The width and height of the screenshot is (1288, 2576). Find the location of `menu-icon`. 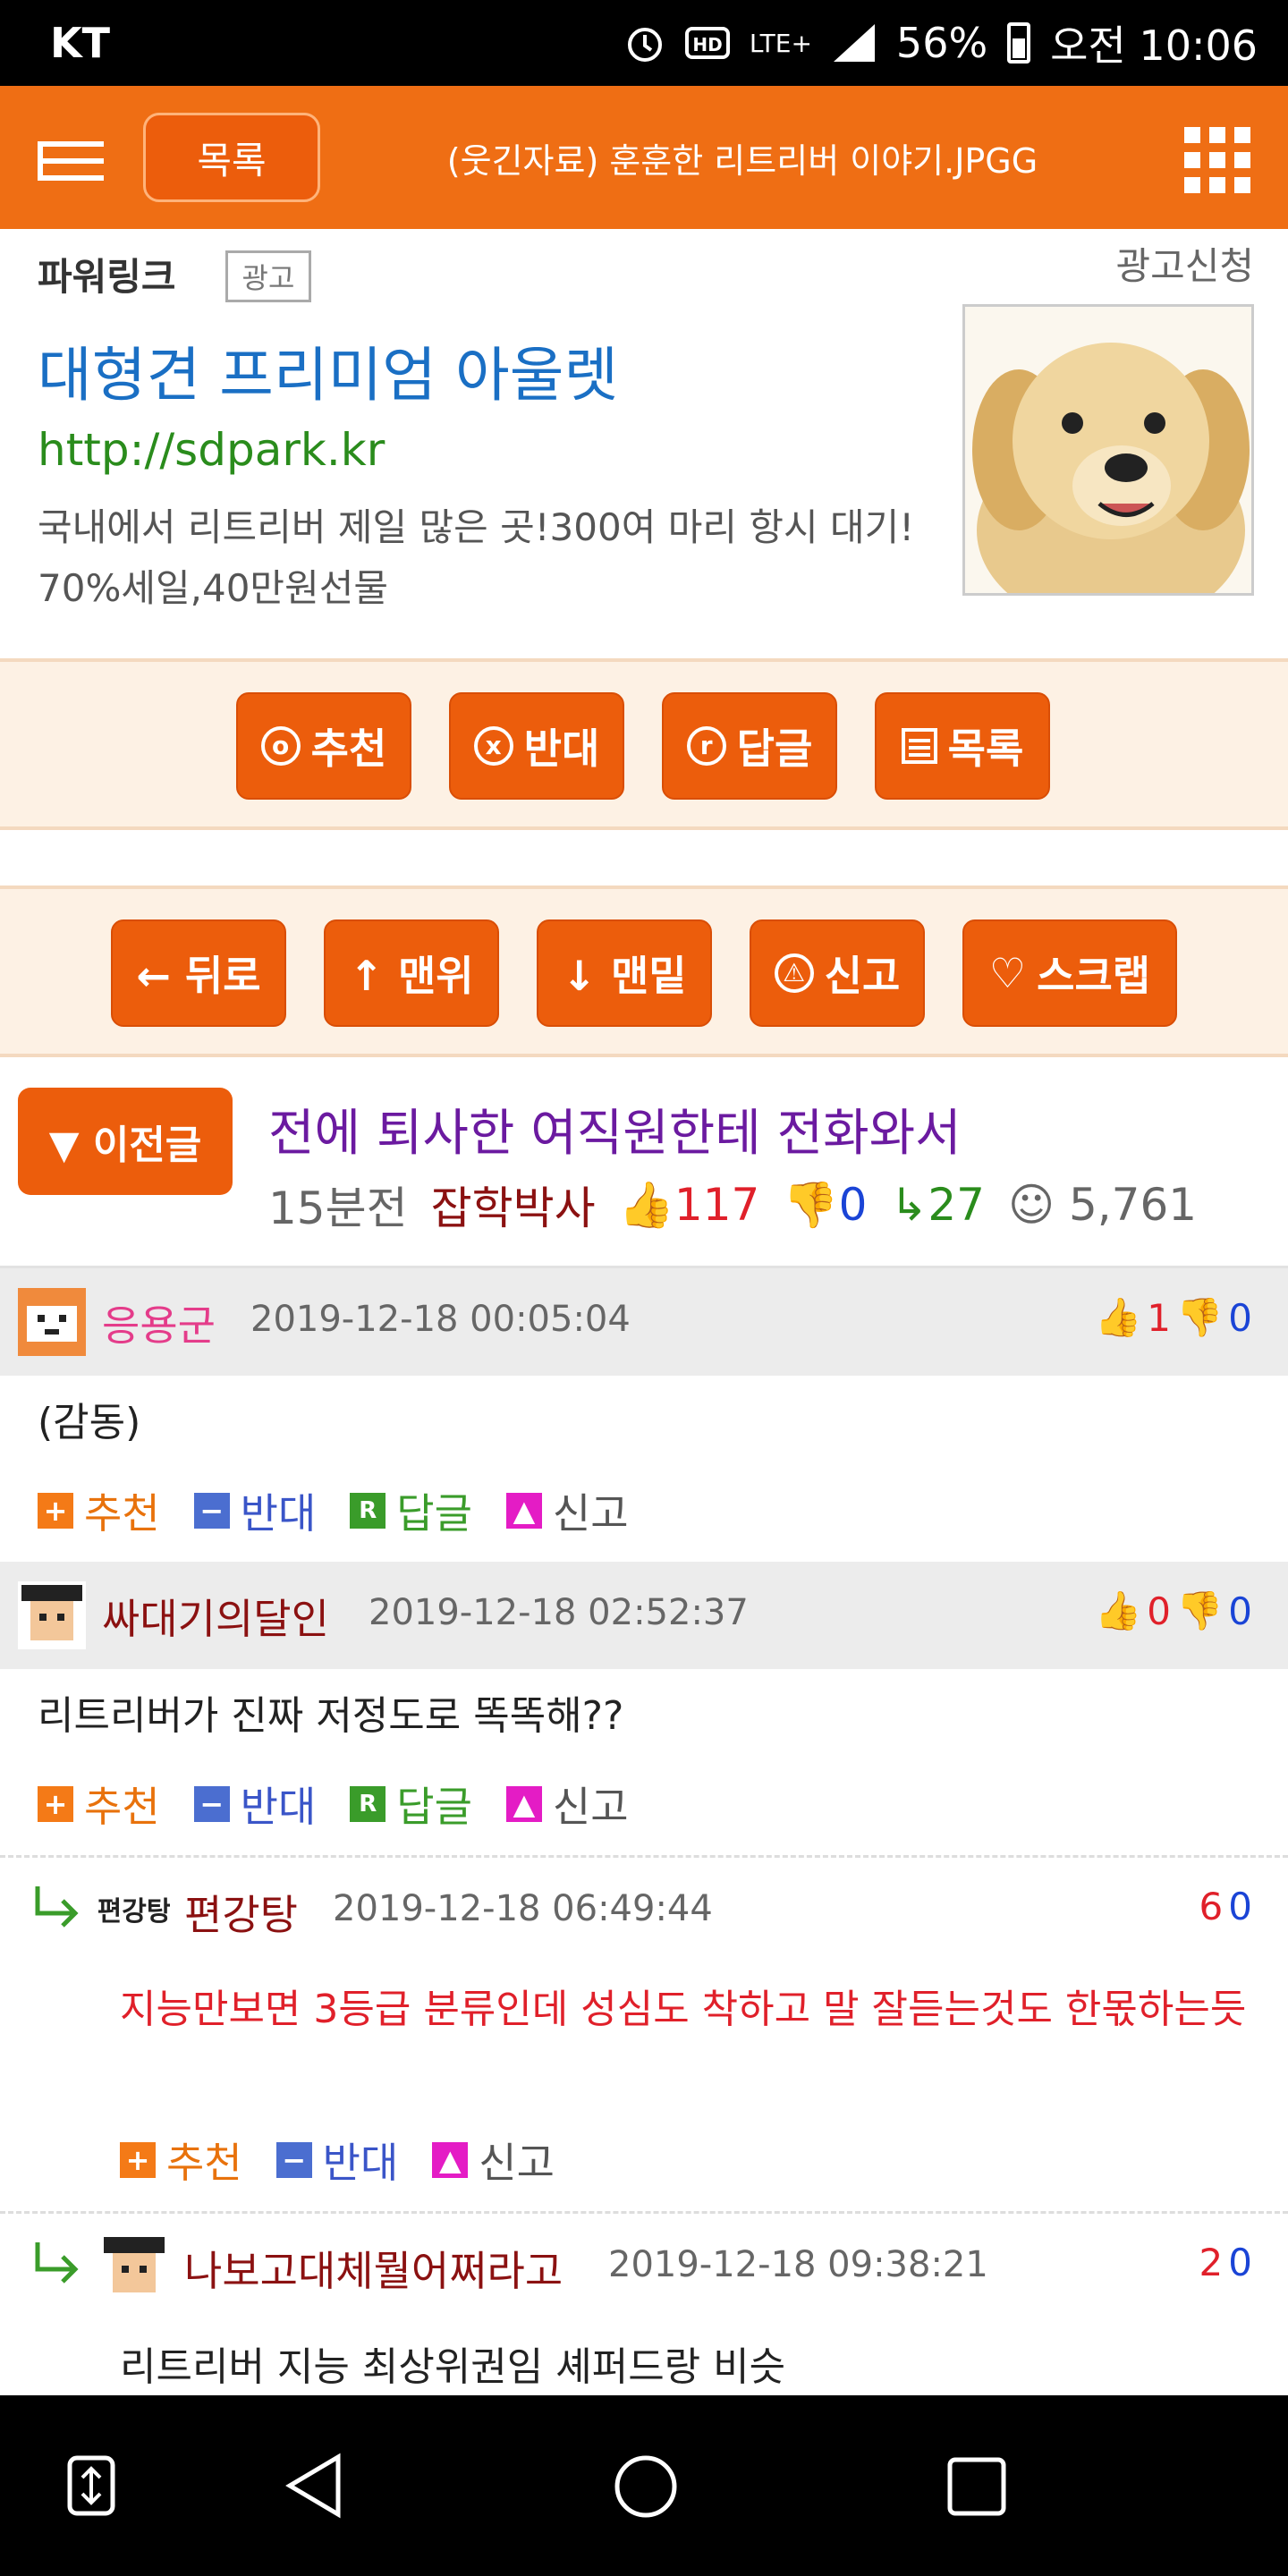

menu-icon is located at coordinates (71, 161).